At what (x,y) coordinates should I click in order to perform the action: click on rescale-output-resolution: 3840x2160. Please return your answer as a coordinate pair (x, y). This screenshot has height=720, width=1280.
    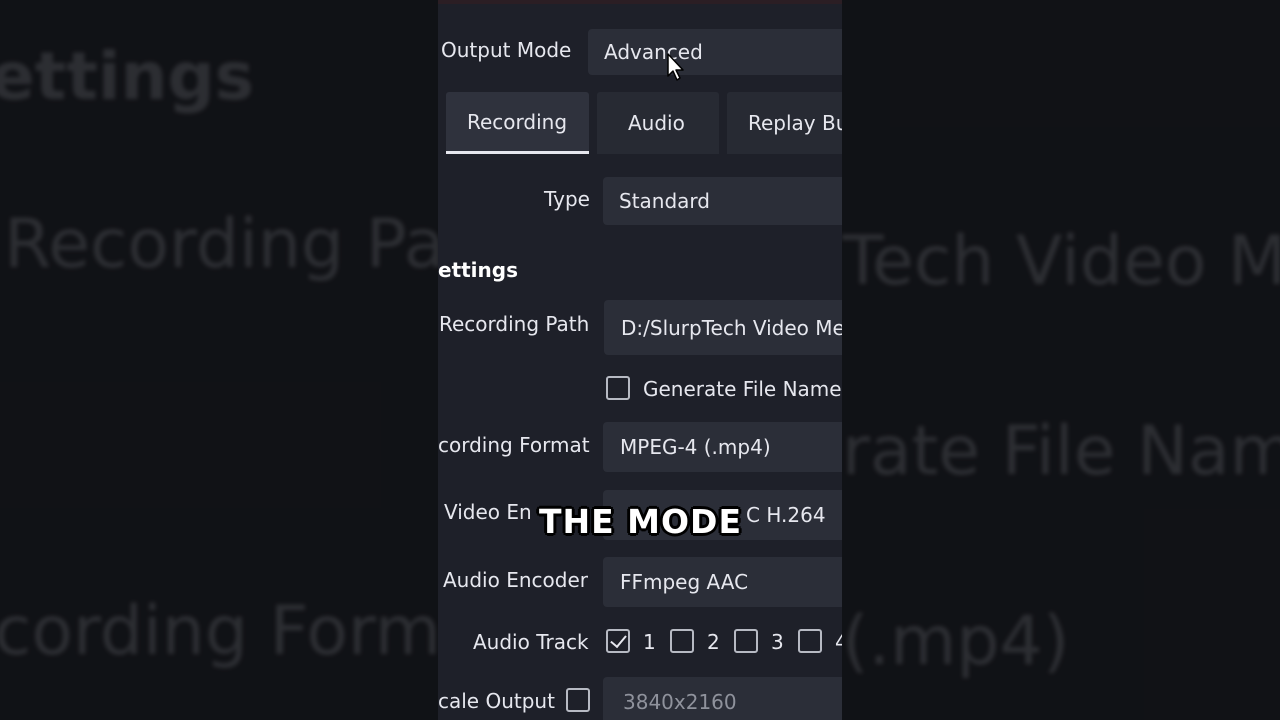
    Looking at the image, I should click on (722, 698).